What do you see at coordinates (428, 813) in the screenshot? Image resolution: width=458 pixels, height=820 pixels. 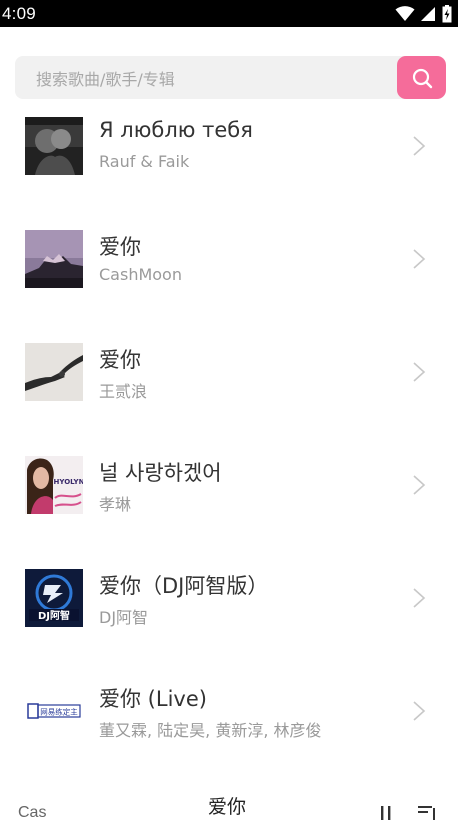 I see `playlist-icon` at bounding box center [428, 813].